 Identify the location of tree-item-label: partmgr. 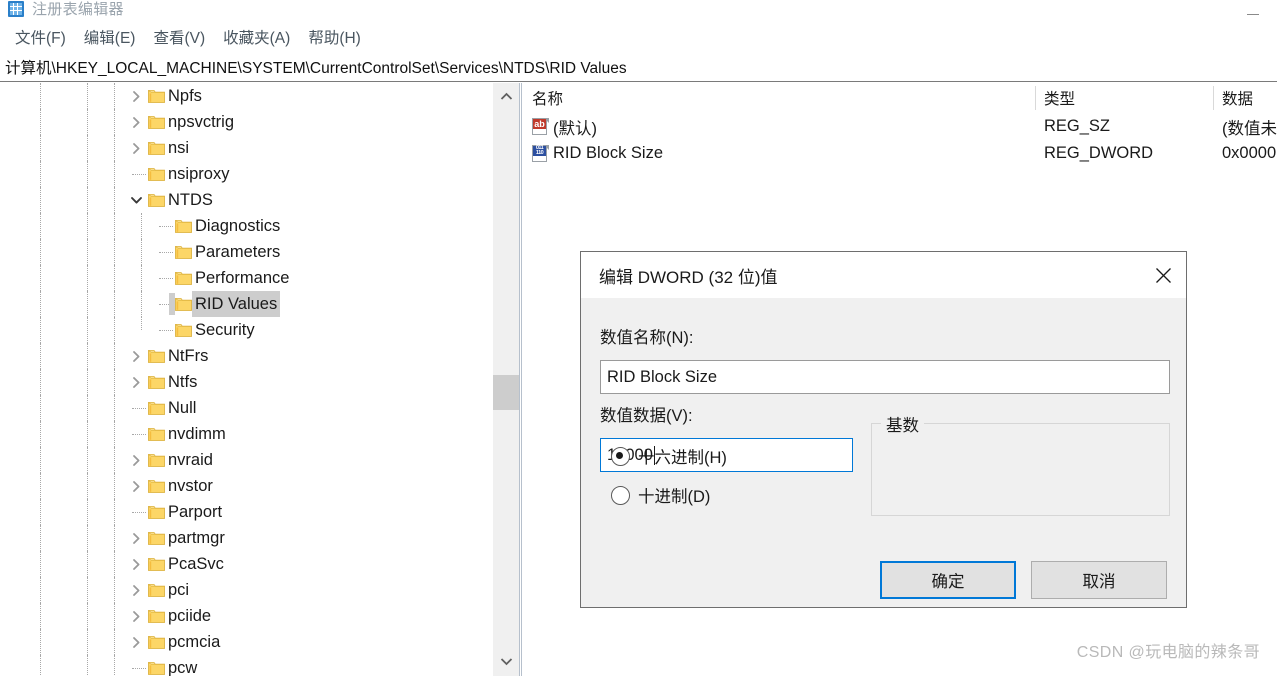
(196, 538).